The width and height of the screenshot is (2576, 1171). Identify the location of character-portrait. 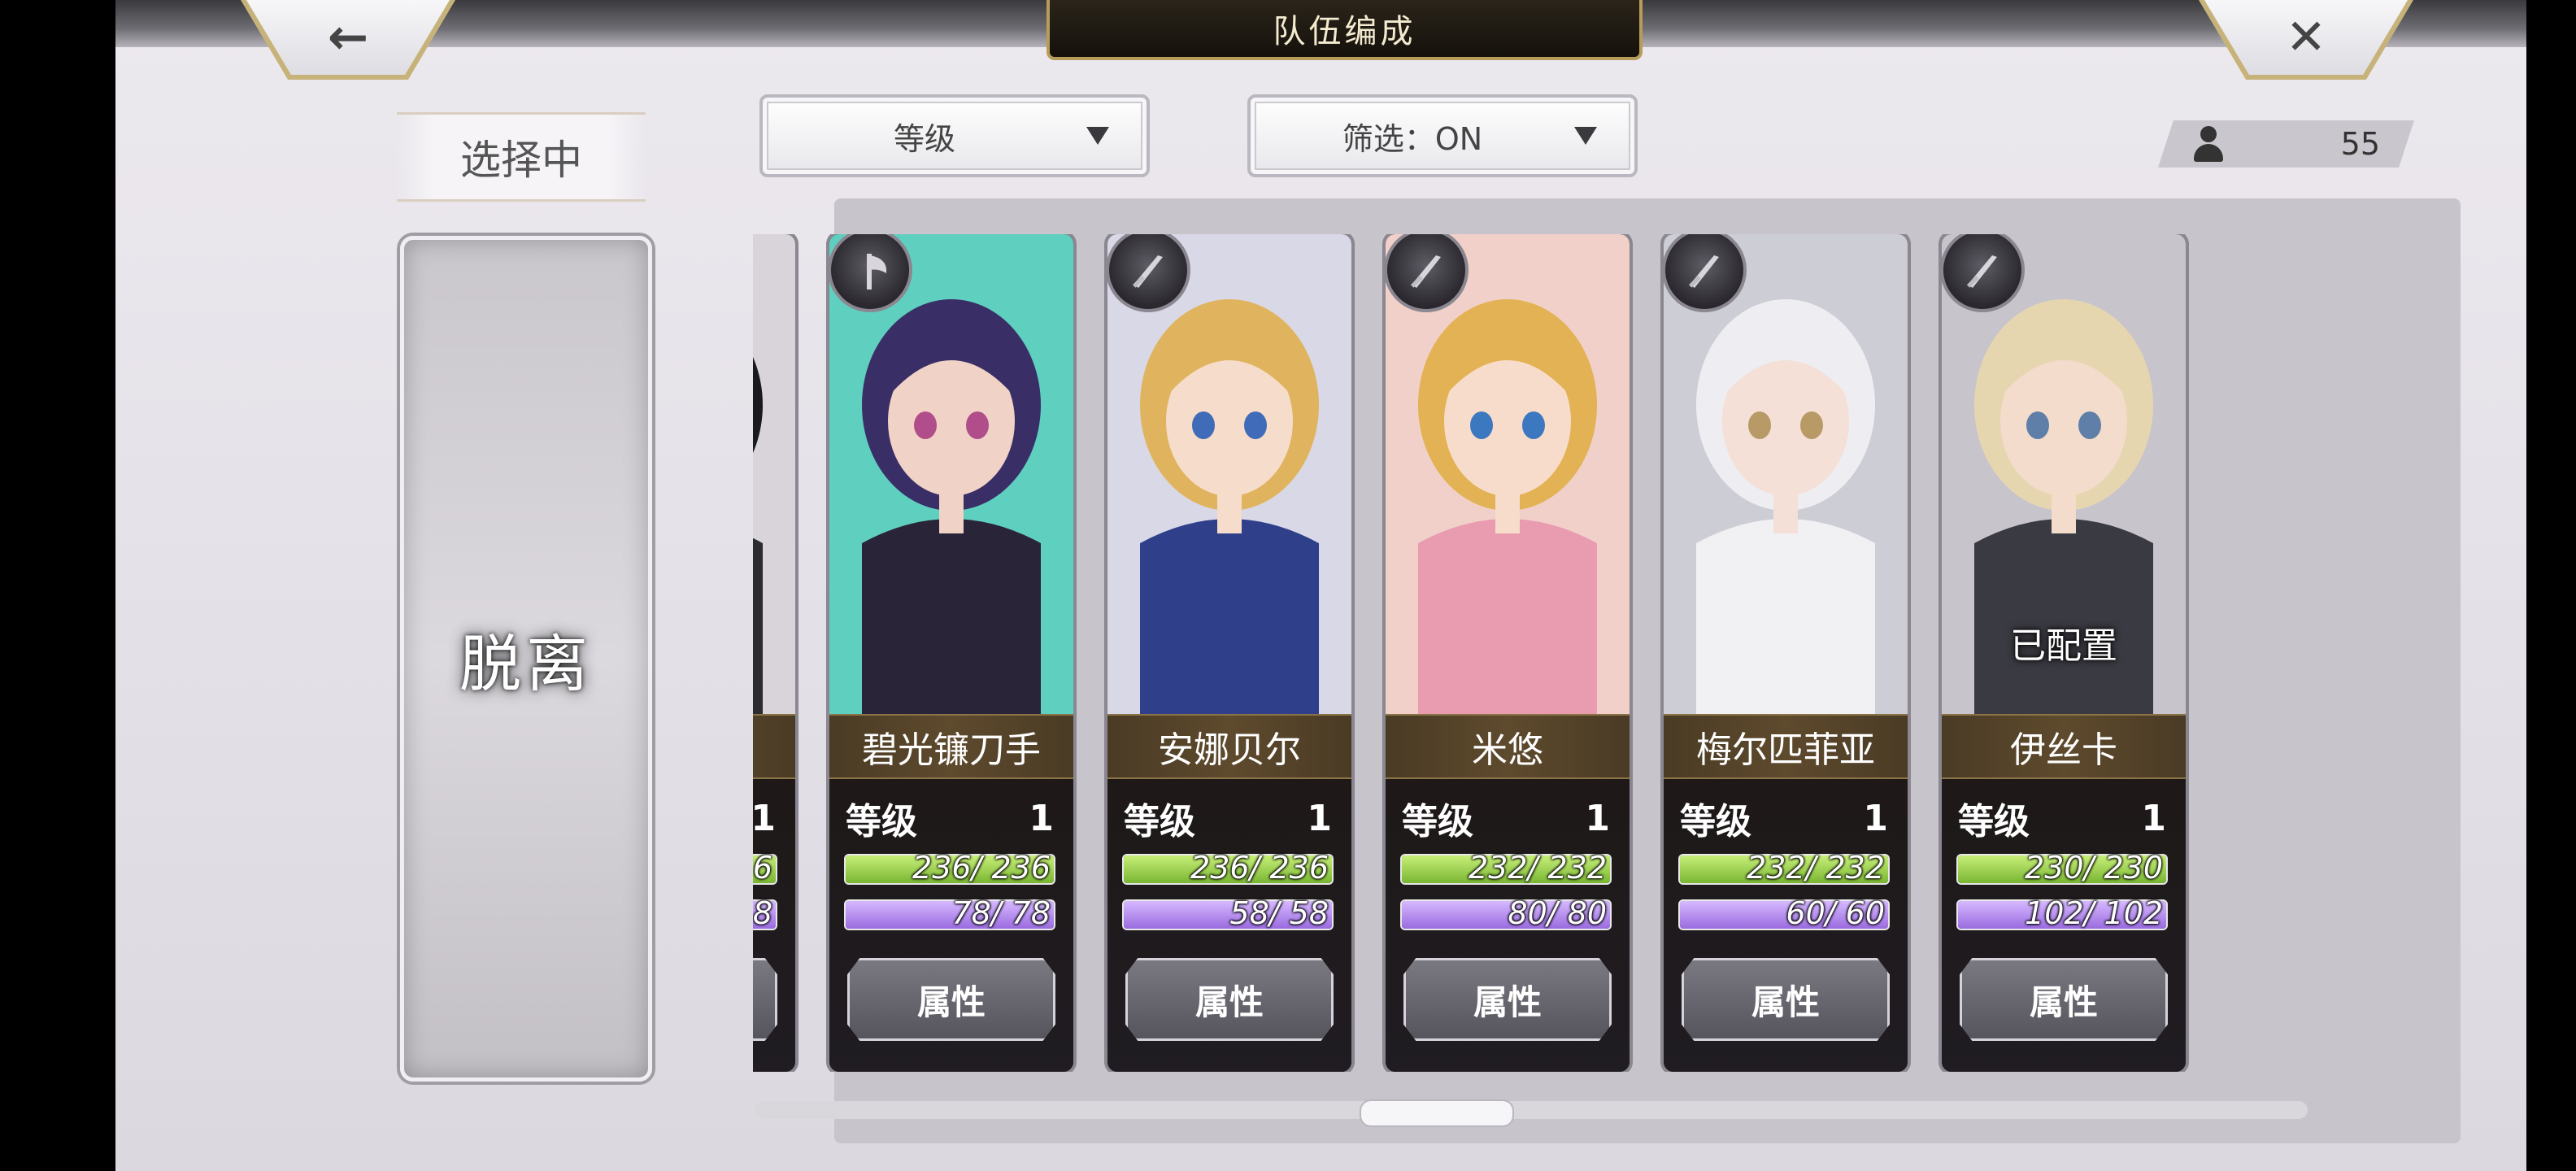
(774, 478).